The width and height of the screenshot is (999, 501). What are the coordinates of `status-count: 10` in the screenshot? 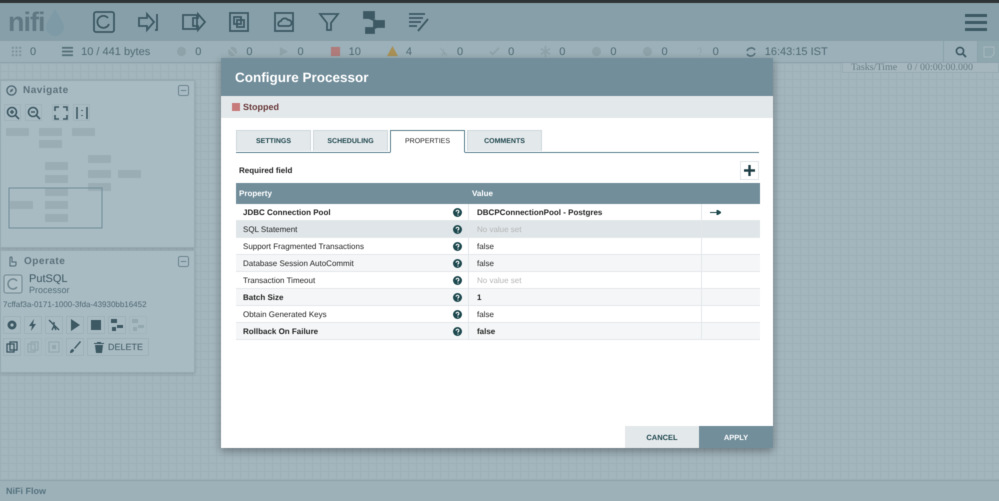 It's located at (354, 52).